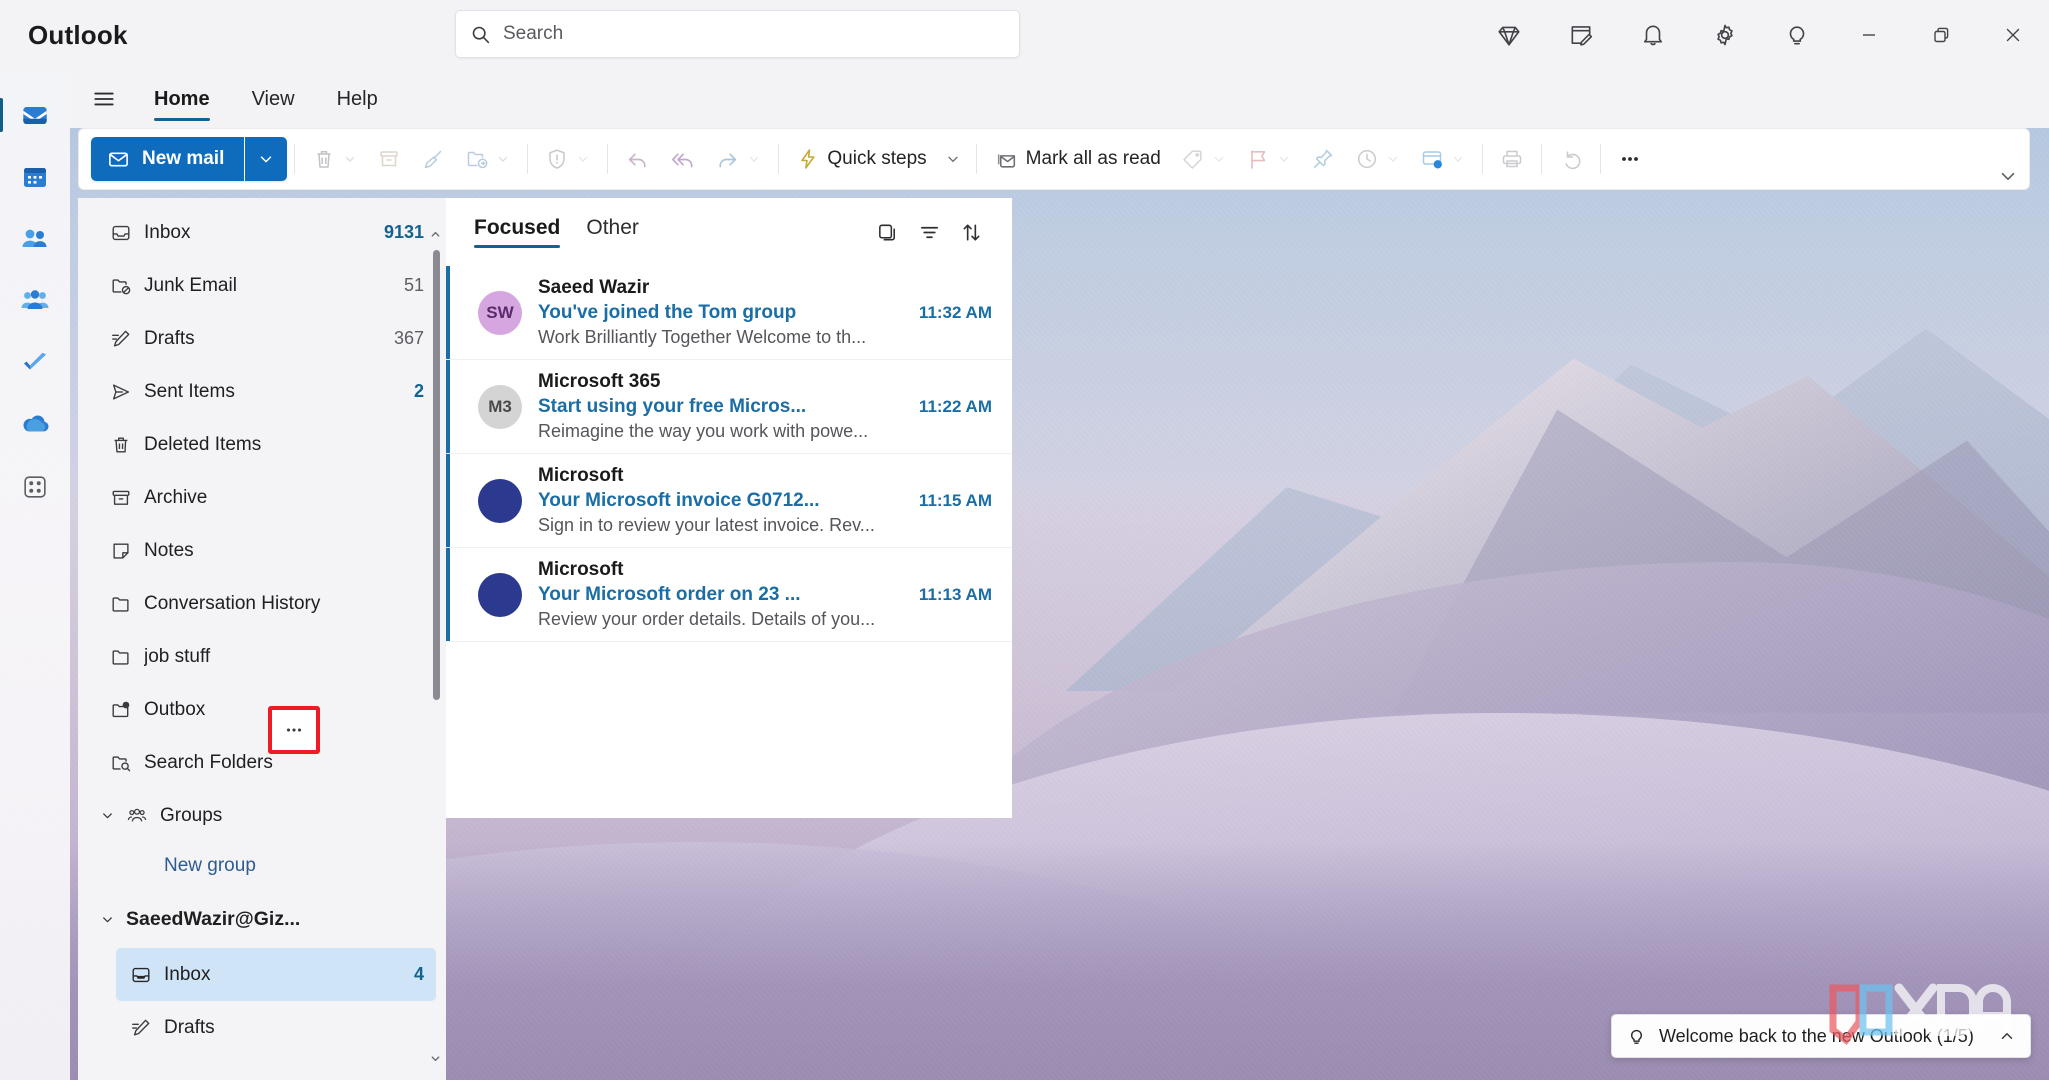  What do you see at coordinates (266, 444) in the screenshot?
I see `folder-deleted-items: Deleted Items` at bounding box center [266, 444].